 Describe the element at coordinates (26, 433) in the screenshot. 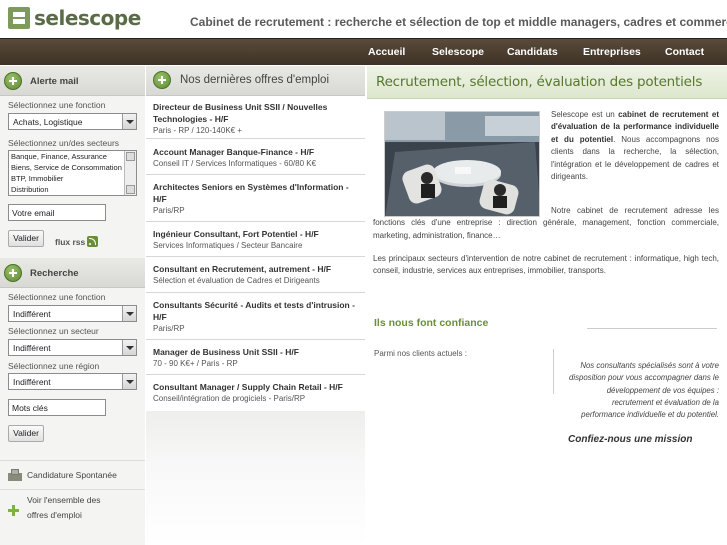

I see `recherche-valider-button: Valider` at that location.